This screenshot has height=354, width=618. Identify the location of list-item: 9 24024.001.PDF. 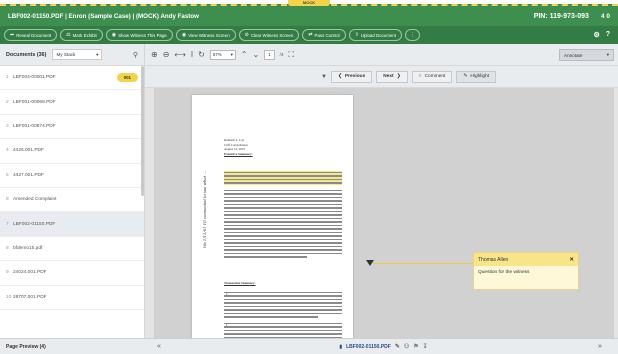
(72, 273).